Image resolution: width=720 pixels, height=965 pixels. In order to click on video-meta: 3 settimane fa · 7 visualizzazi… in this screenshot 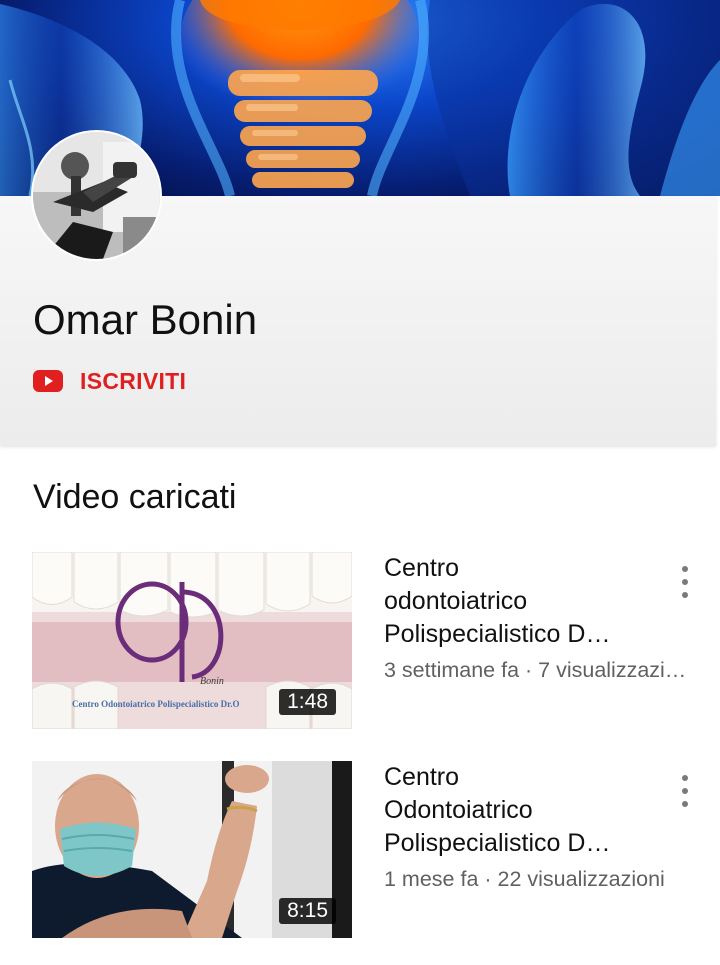, I will do `click(535, 670)`.